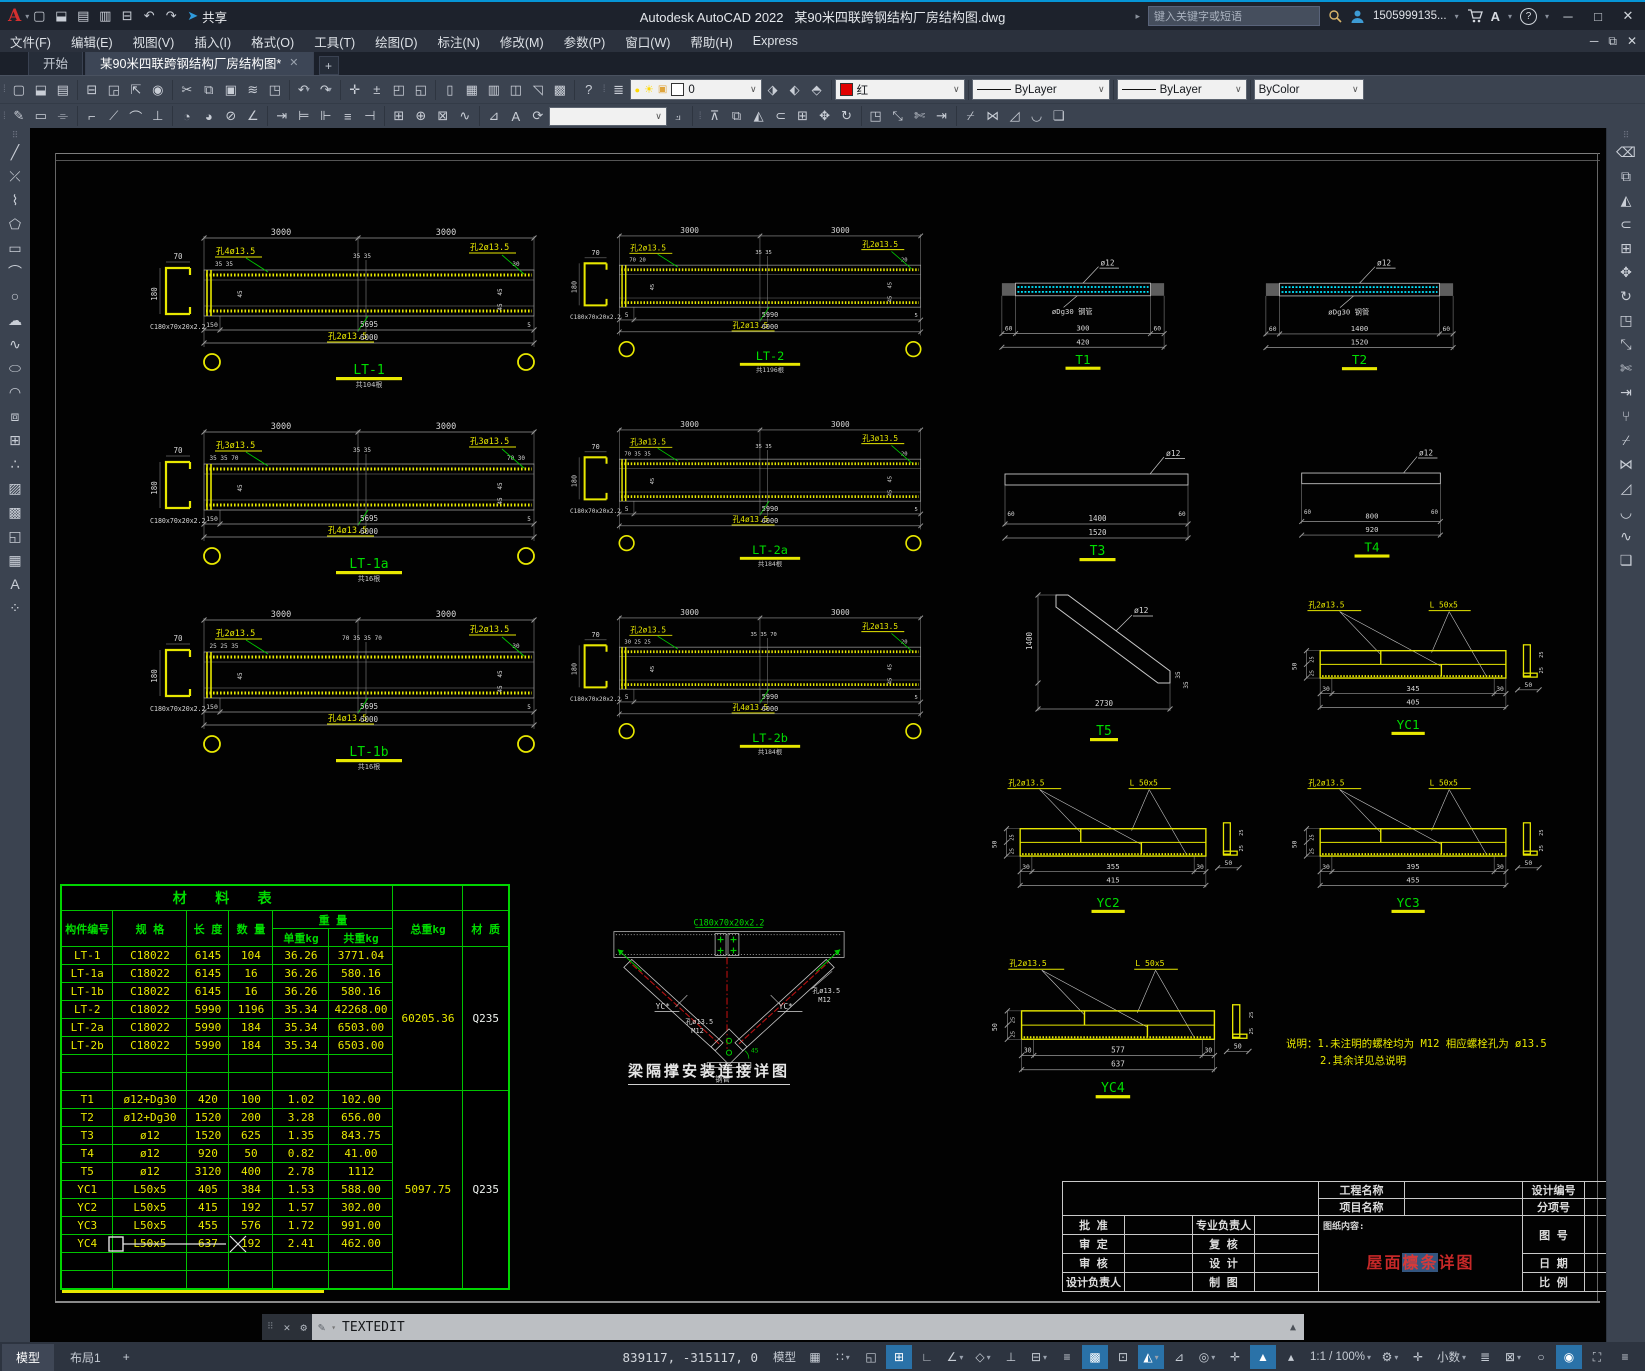  I want to click on gizmo: ✛, so click(1235, 1357).